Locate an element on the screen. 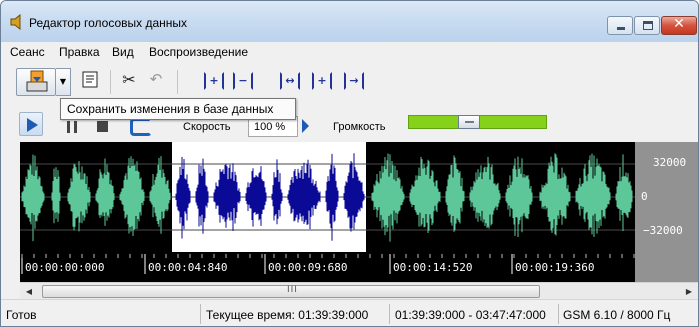  scrollbar-thumb: III is located at coordinates (291, 291).